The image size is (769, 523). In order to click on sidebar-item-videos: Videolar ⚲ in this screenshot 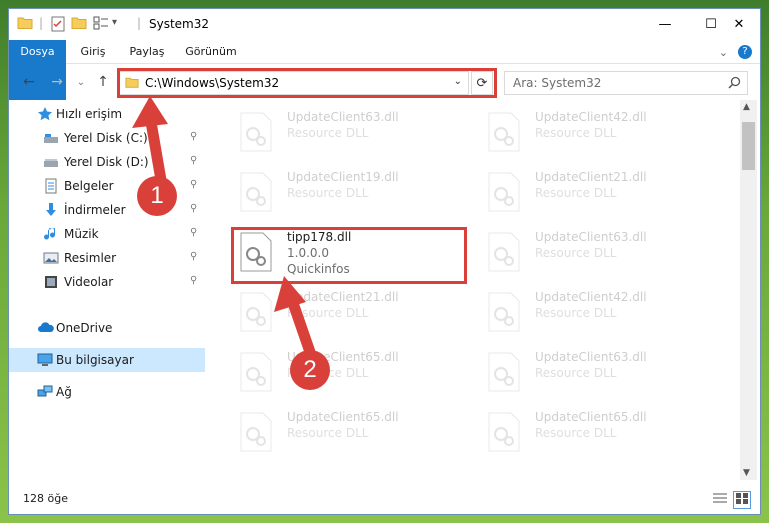, I will do `click(107, 282)`.